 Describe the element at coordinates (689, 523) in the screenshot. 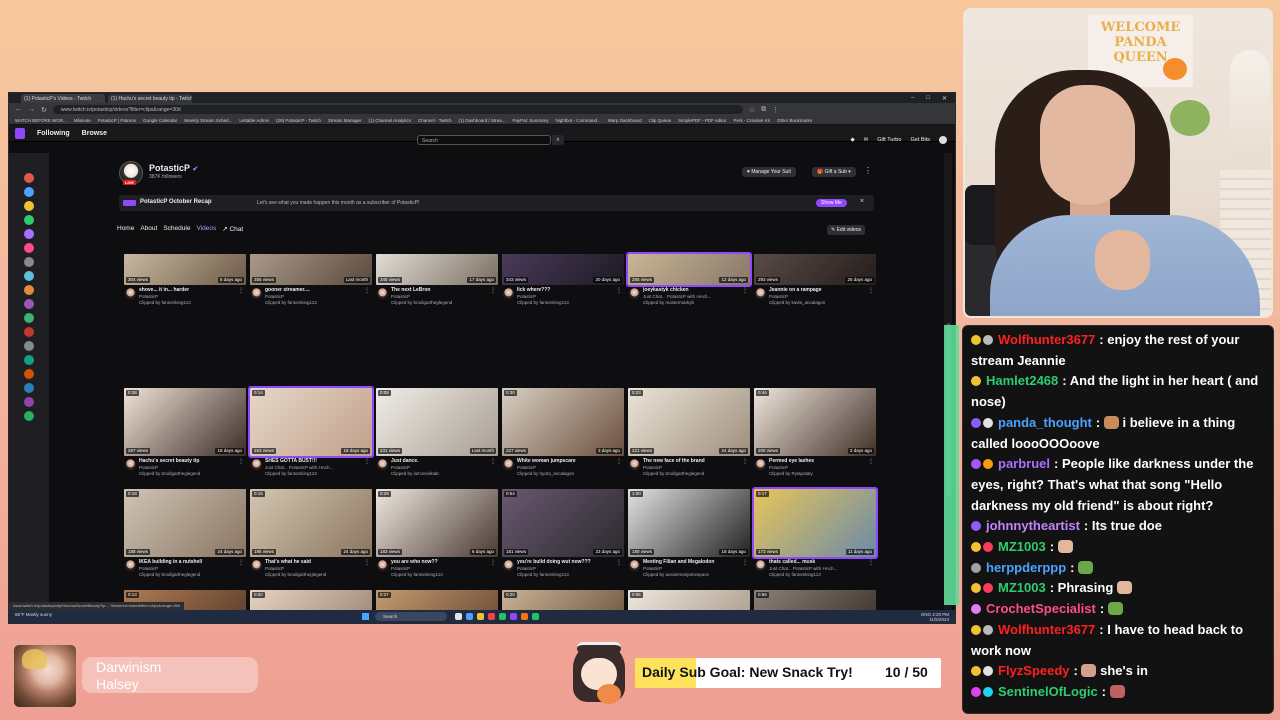

I see `clip-thumbnail: 1:00 180 views 18 days ago` at that location.